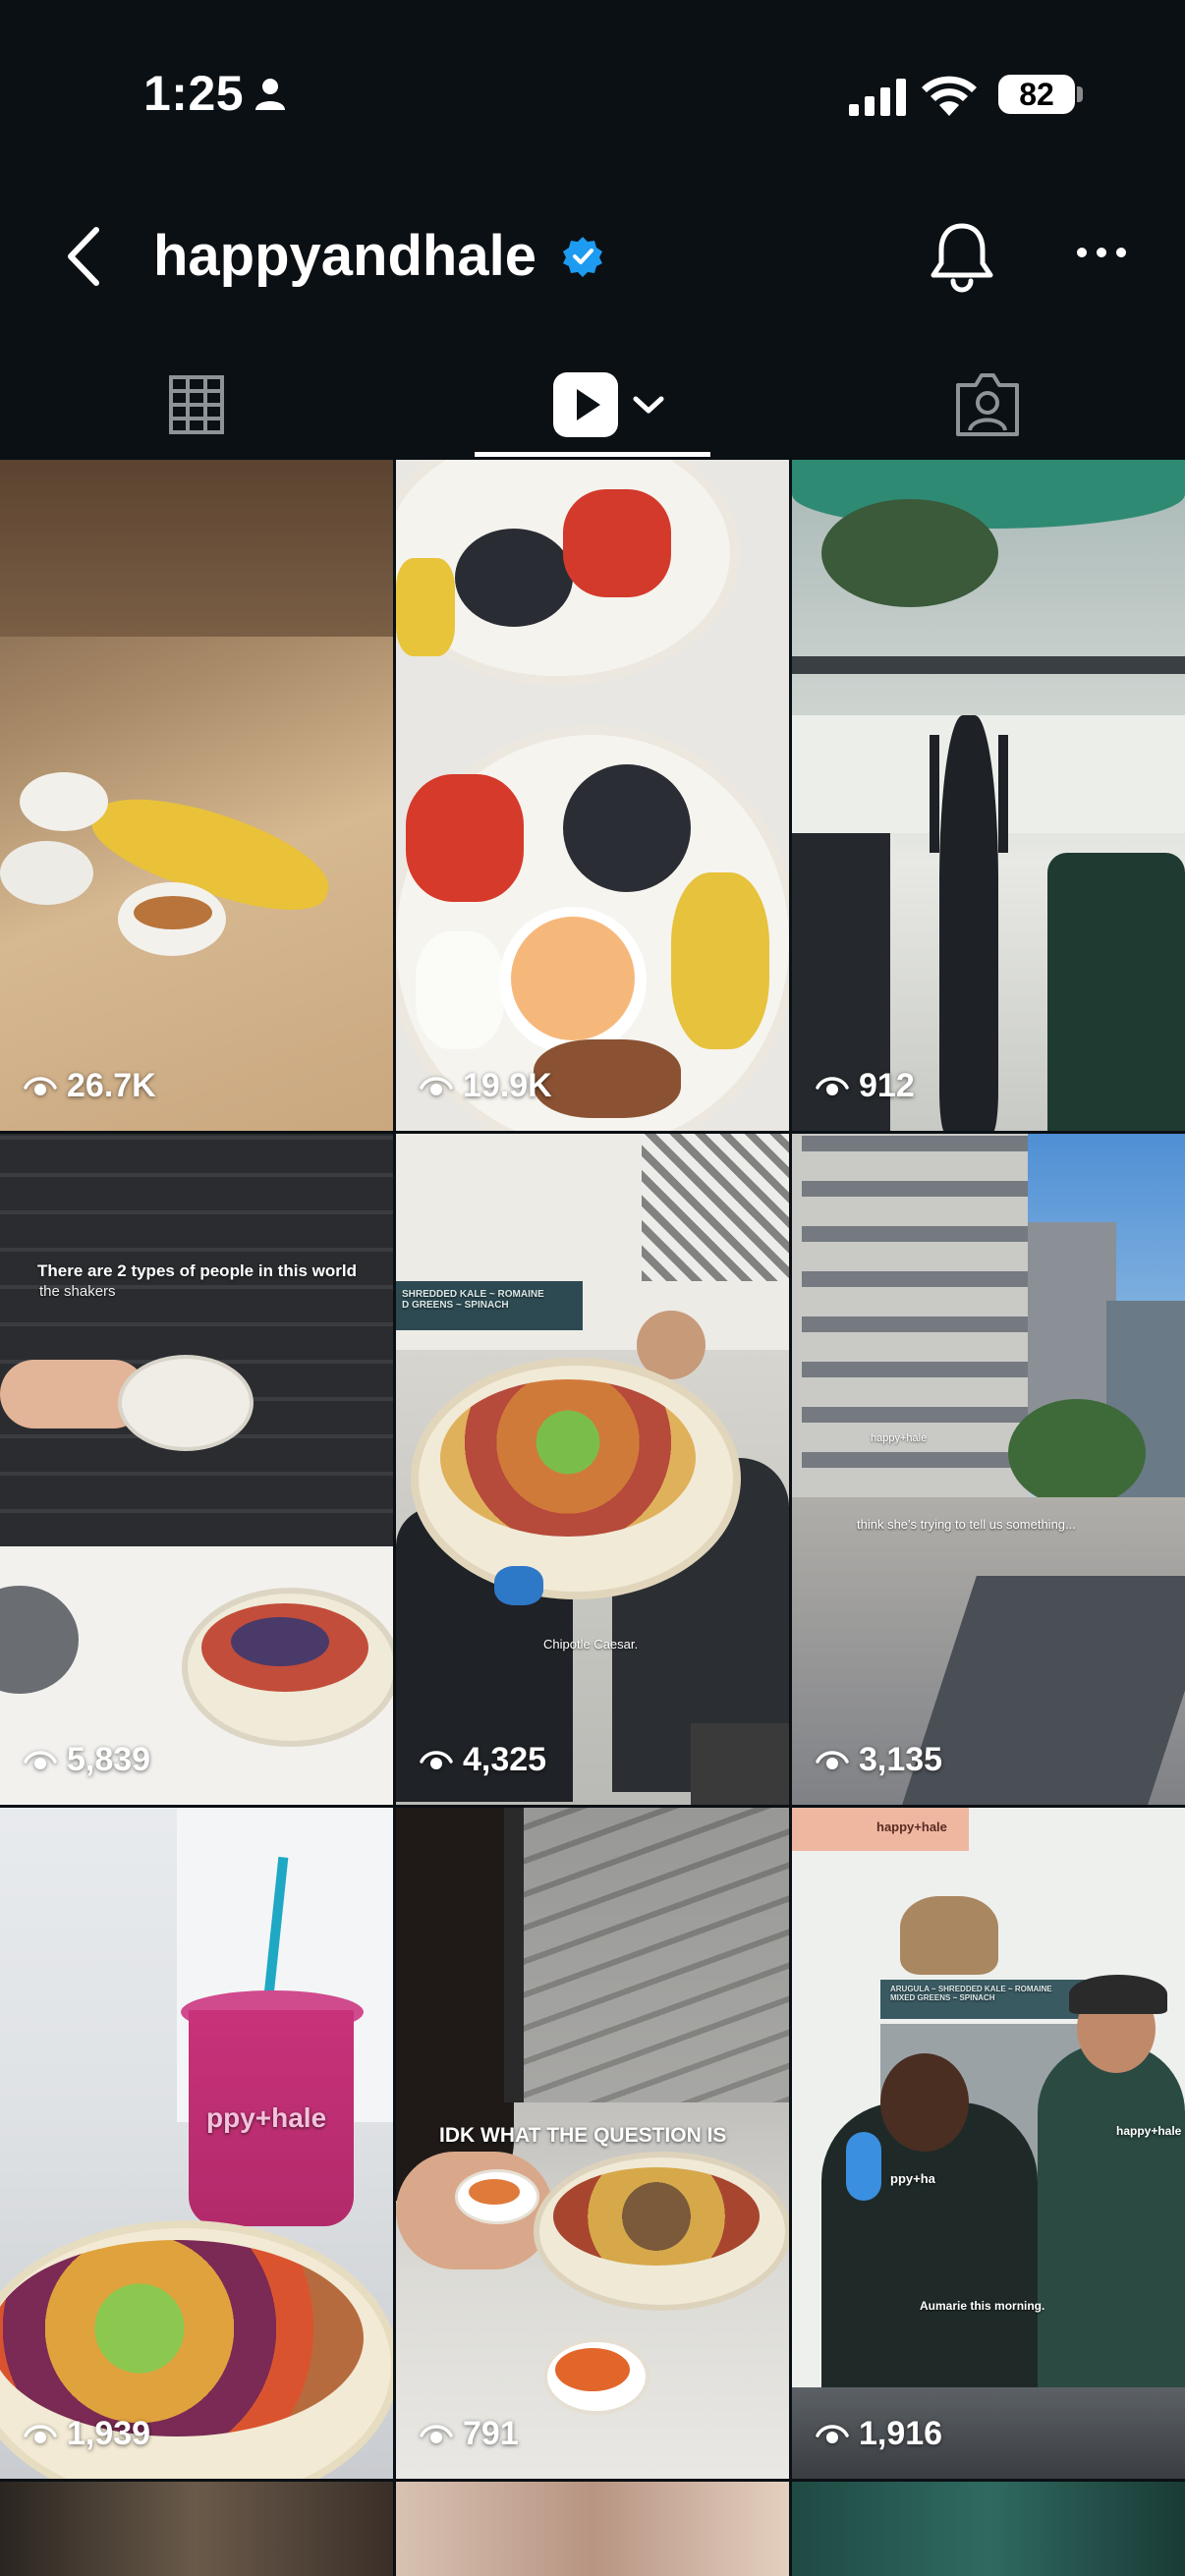 This screenshot has height=2576, width=1185. Describe the element at coordinates (592, 795) in the screenshot. I see `reel-thumbnail: 19.9K` at that location.